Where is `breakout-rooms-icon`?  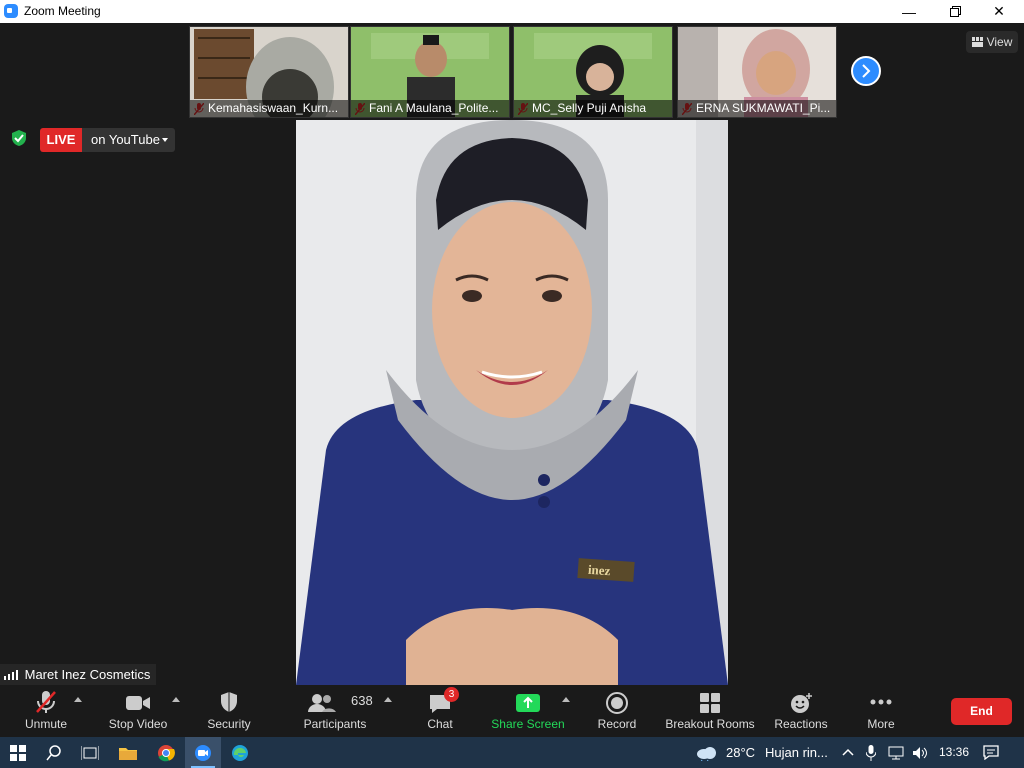 breakout-rooms-icon is located at coordinates (710, 703).